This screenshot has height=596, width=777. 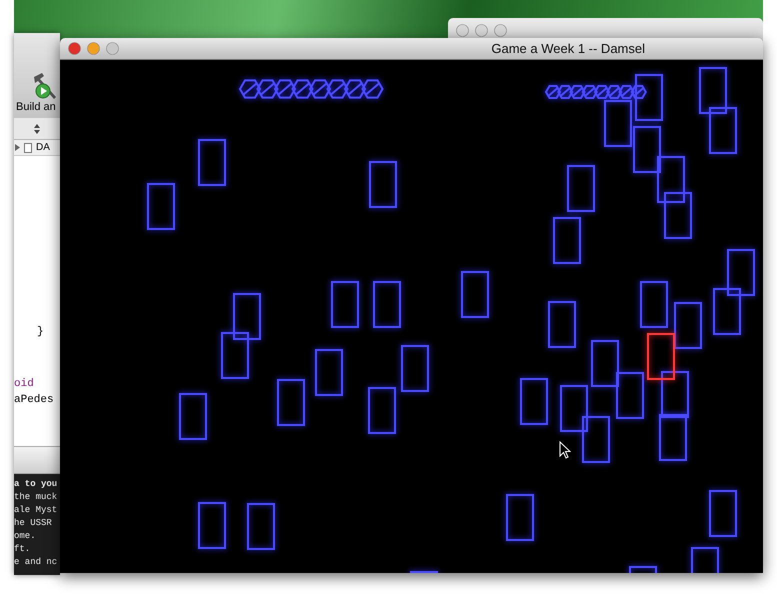 I want to click on toolbar-label: Build an, so click(x=36, y=107).